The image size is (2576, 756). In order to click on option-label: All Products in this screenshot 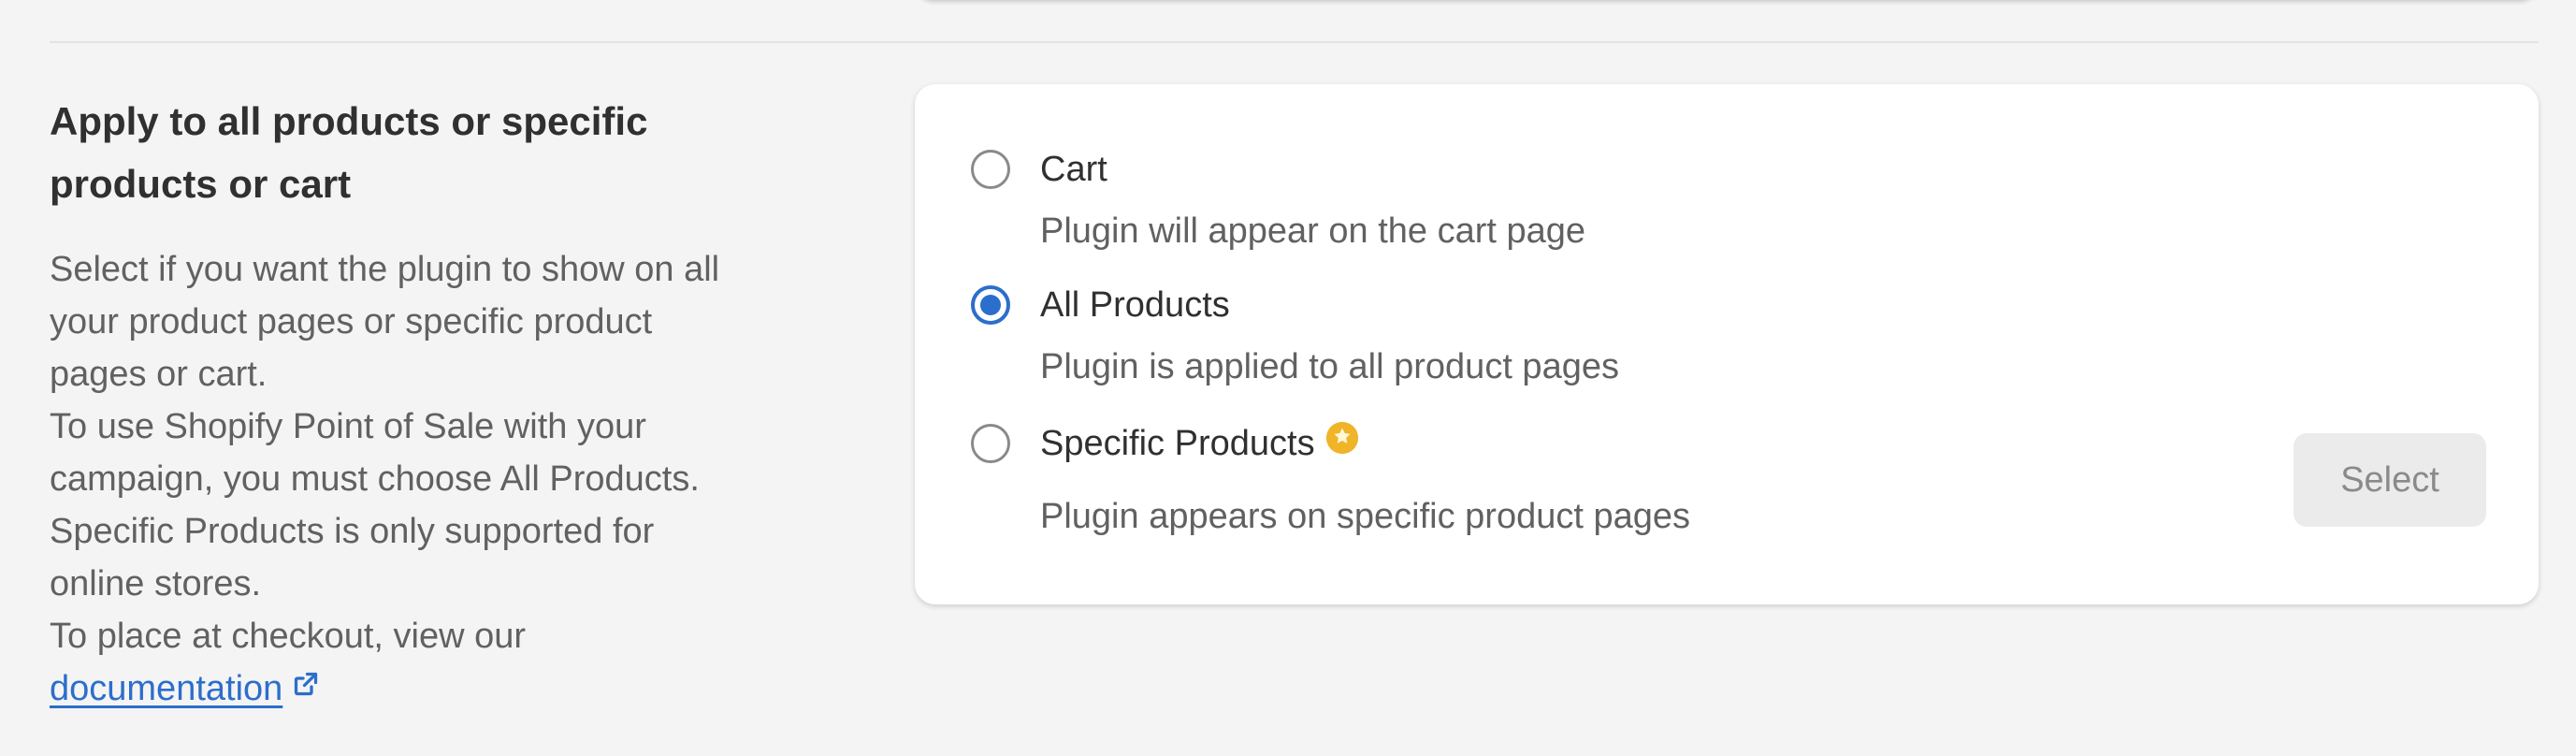, I will do `click(1135, 305)`.